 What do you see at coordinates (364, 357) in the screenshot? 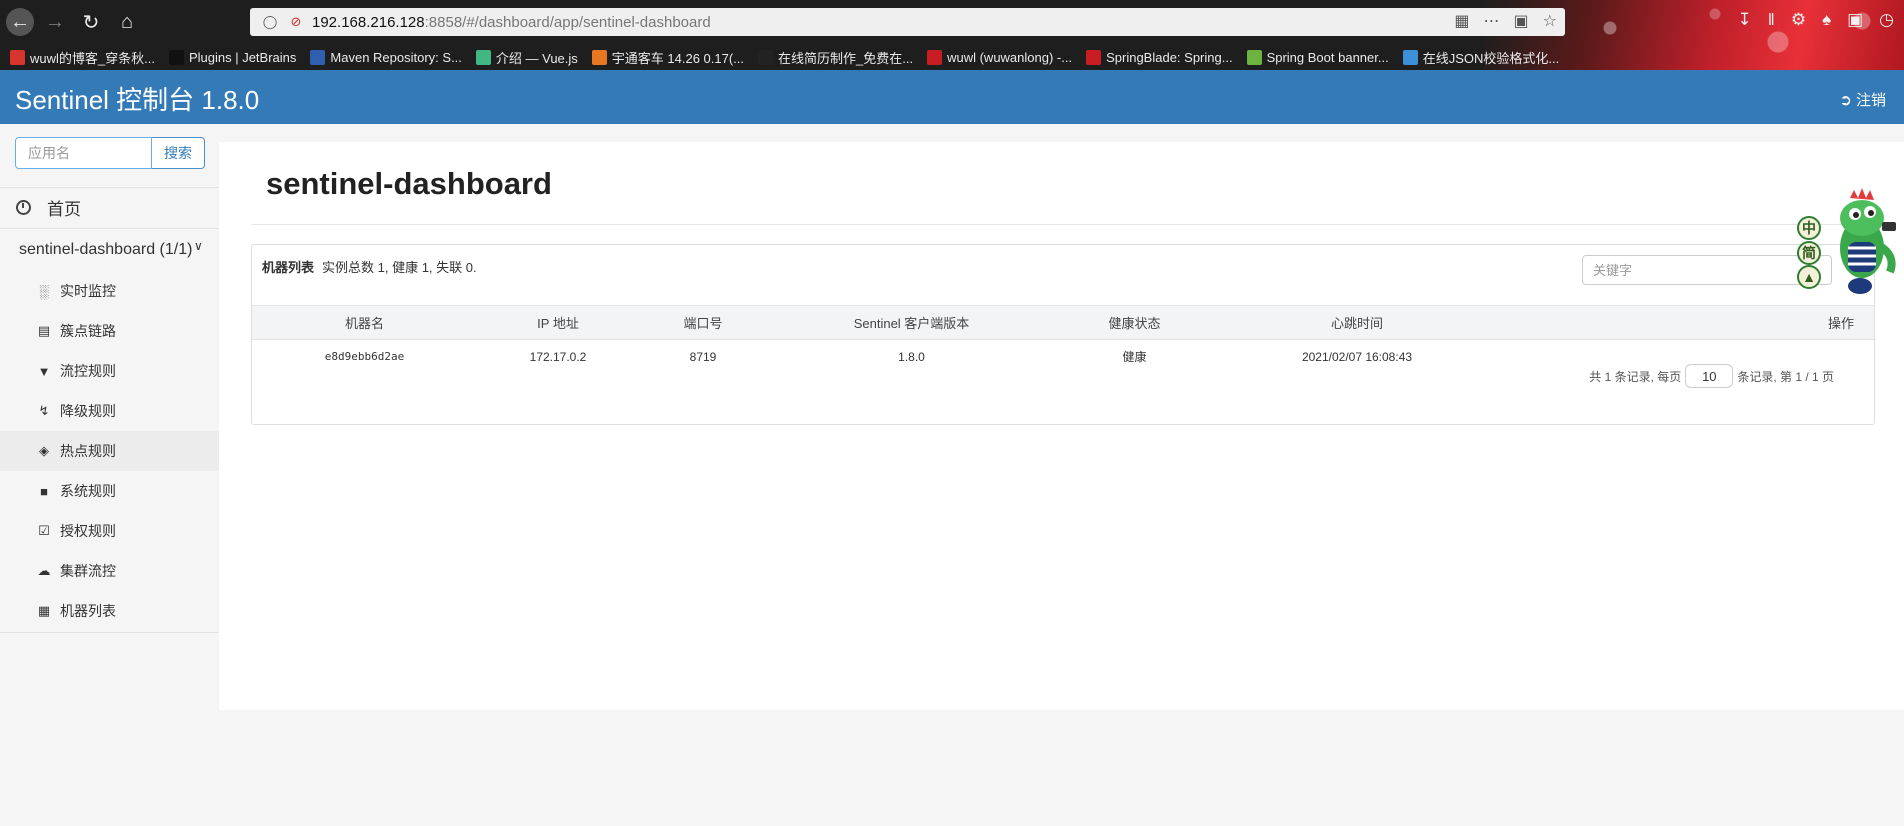
I see `machine-name-cell: e8d9ebb6d2ae` at bounding box center [364, 357].